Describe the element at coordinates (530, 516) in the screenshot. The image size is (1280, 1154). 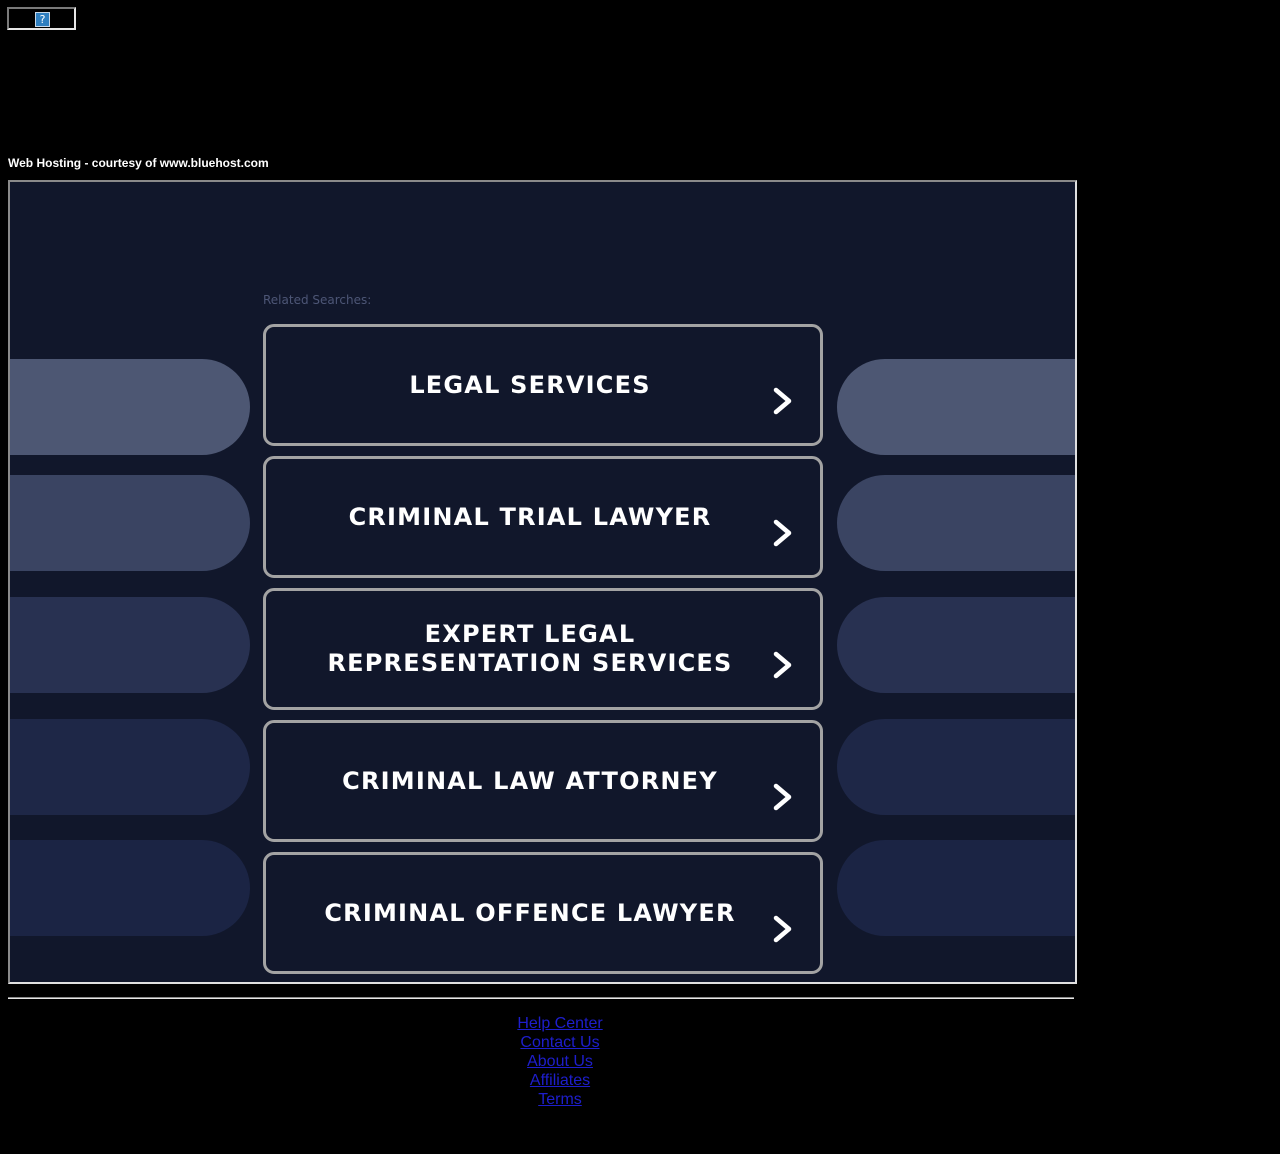
I see `search-link-label: CRIMINAL TRIAL LAWYER` at that location.